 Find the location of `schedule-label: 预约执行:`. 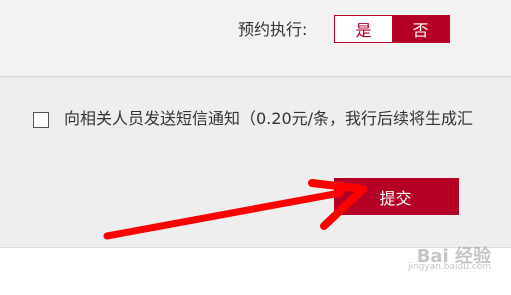

schedule-label: 预约执行: is located at coordinates (273, 29).